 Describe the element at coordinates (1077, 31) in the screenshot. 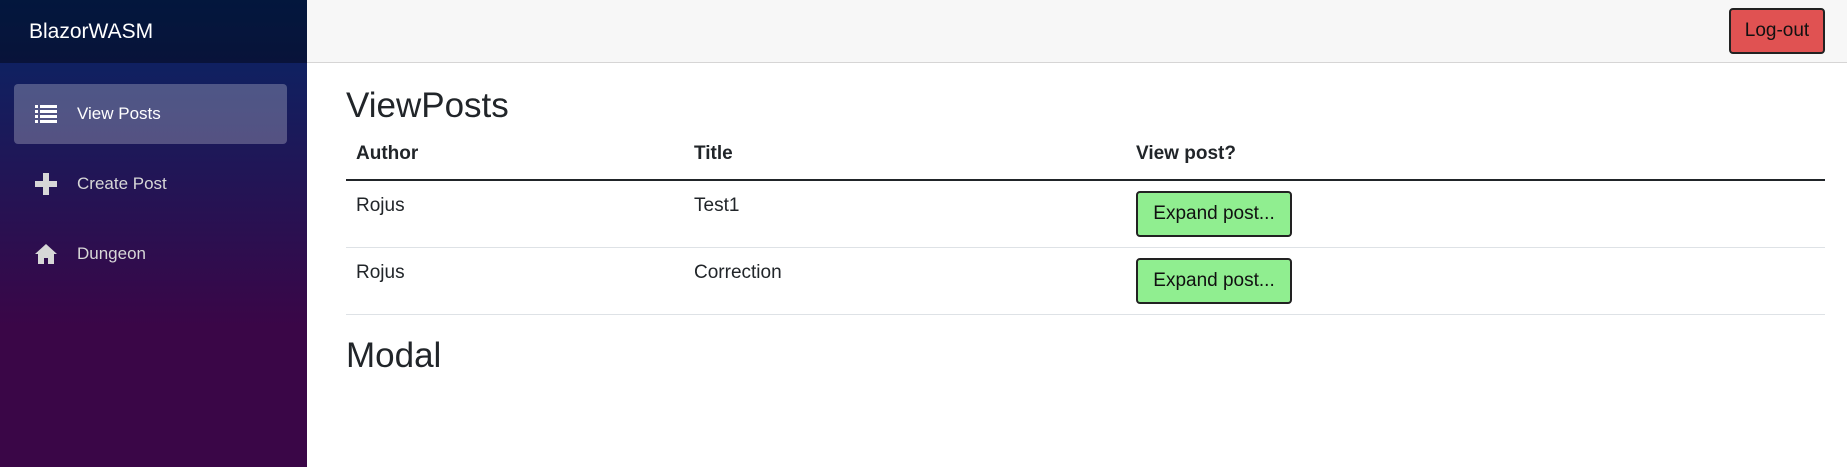

I see `top-bar: Log-out` at that location.